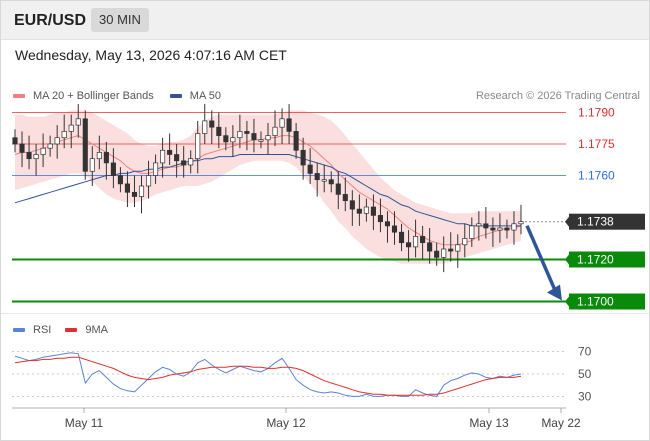 The image size is (650, 441). What do you see at coordinates (585, 374) in the screenshot?
I see `rsi-tick-label: 50` at bounding box center [585, 374].